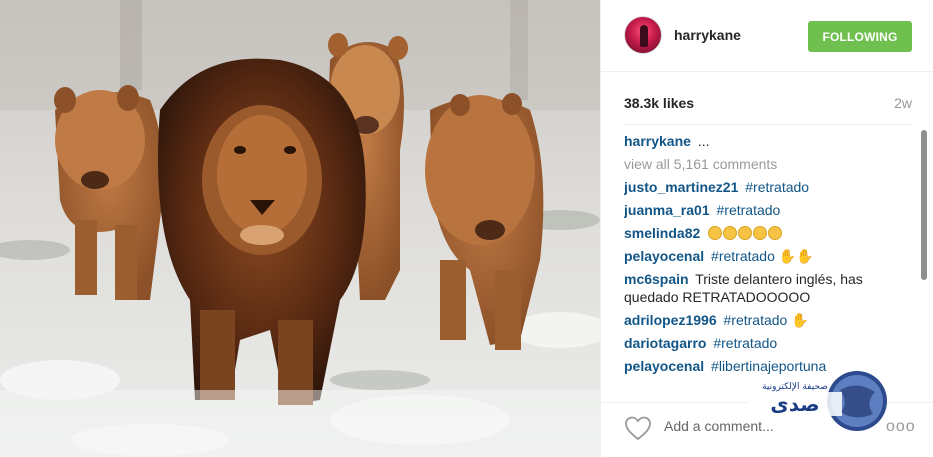  Describe the element at coordinates (670, 320) in the screenshot. I see `comment-user: adrilopez1996` at that location.